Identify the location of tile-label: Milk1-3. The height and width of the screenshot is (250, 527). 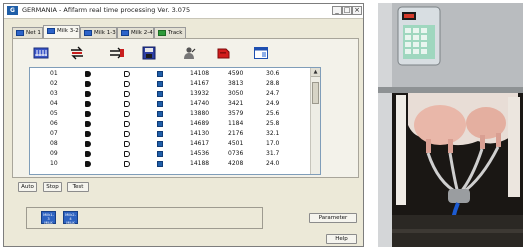
(48, 217).